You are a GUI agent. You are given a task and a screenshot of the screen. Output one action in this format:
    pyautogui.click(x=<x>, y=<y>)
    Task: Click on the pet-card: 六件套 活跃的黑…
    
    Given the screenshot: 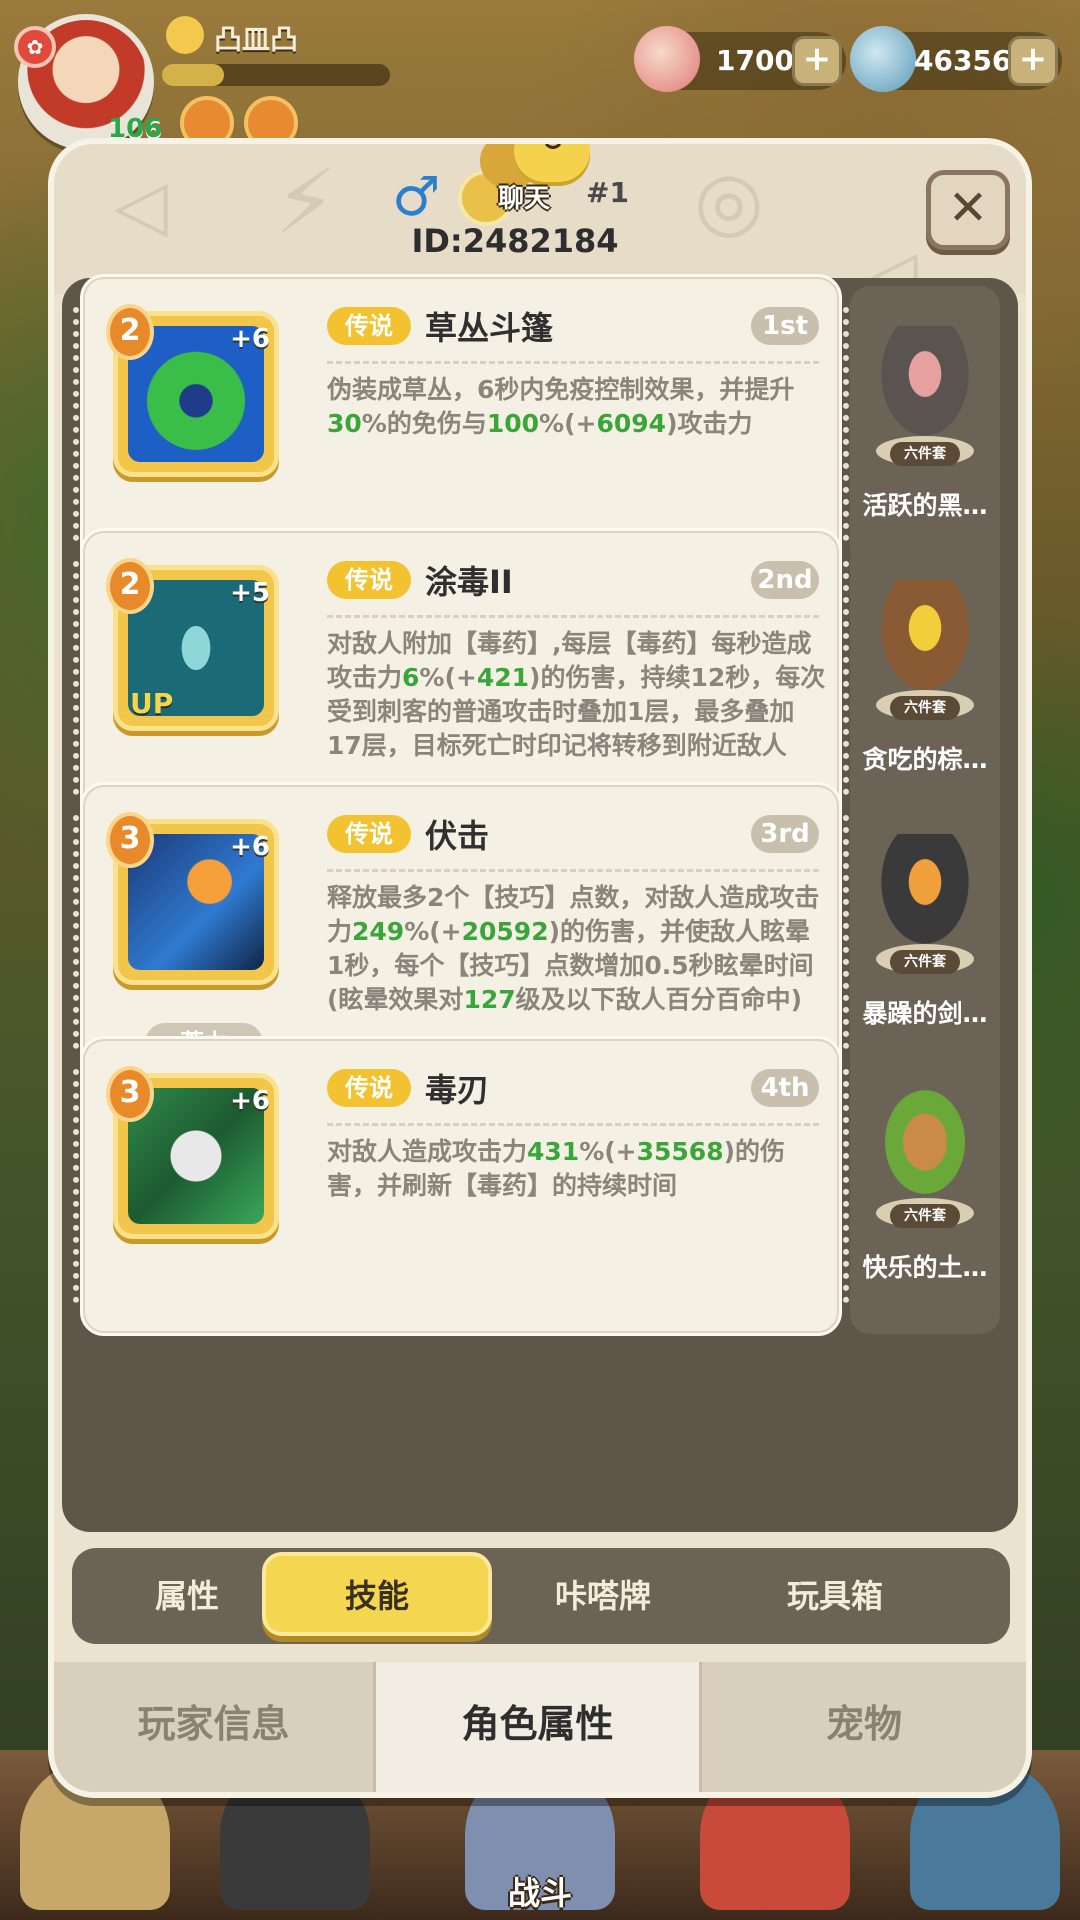 What is the action you would take?
    pyautogui.click(x=925, y=429)
    